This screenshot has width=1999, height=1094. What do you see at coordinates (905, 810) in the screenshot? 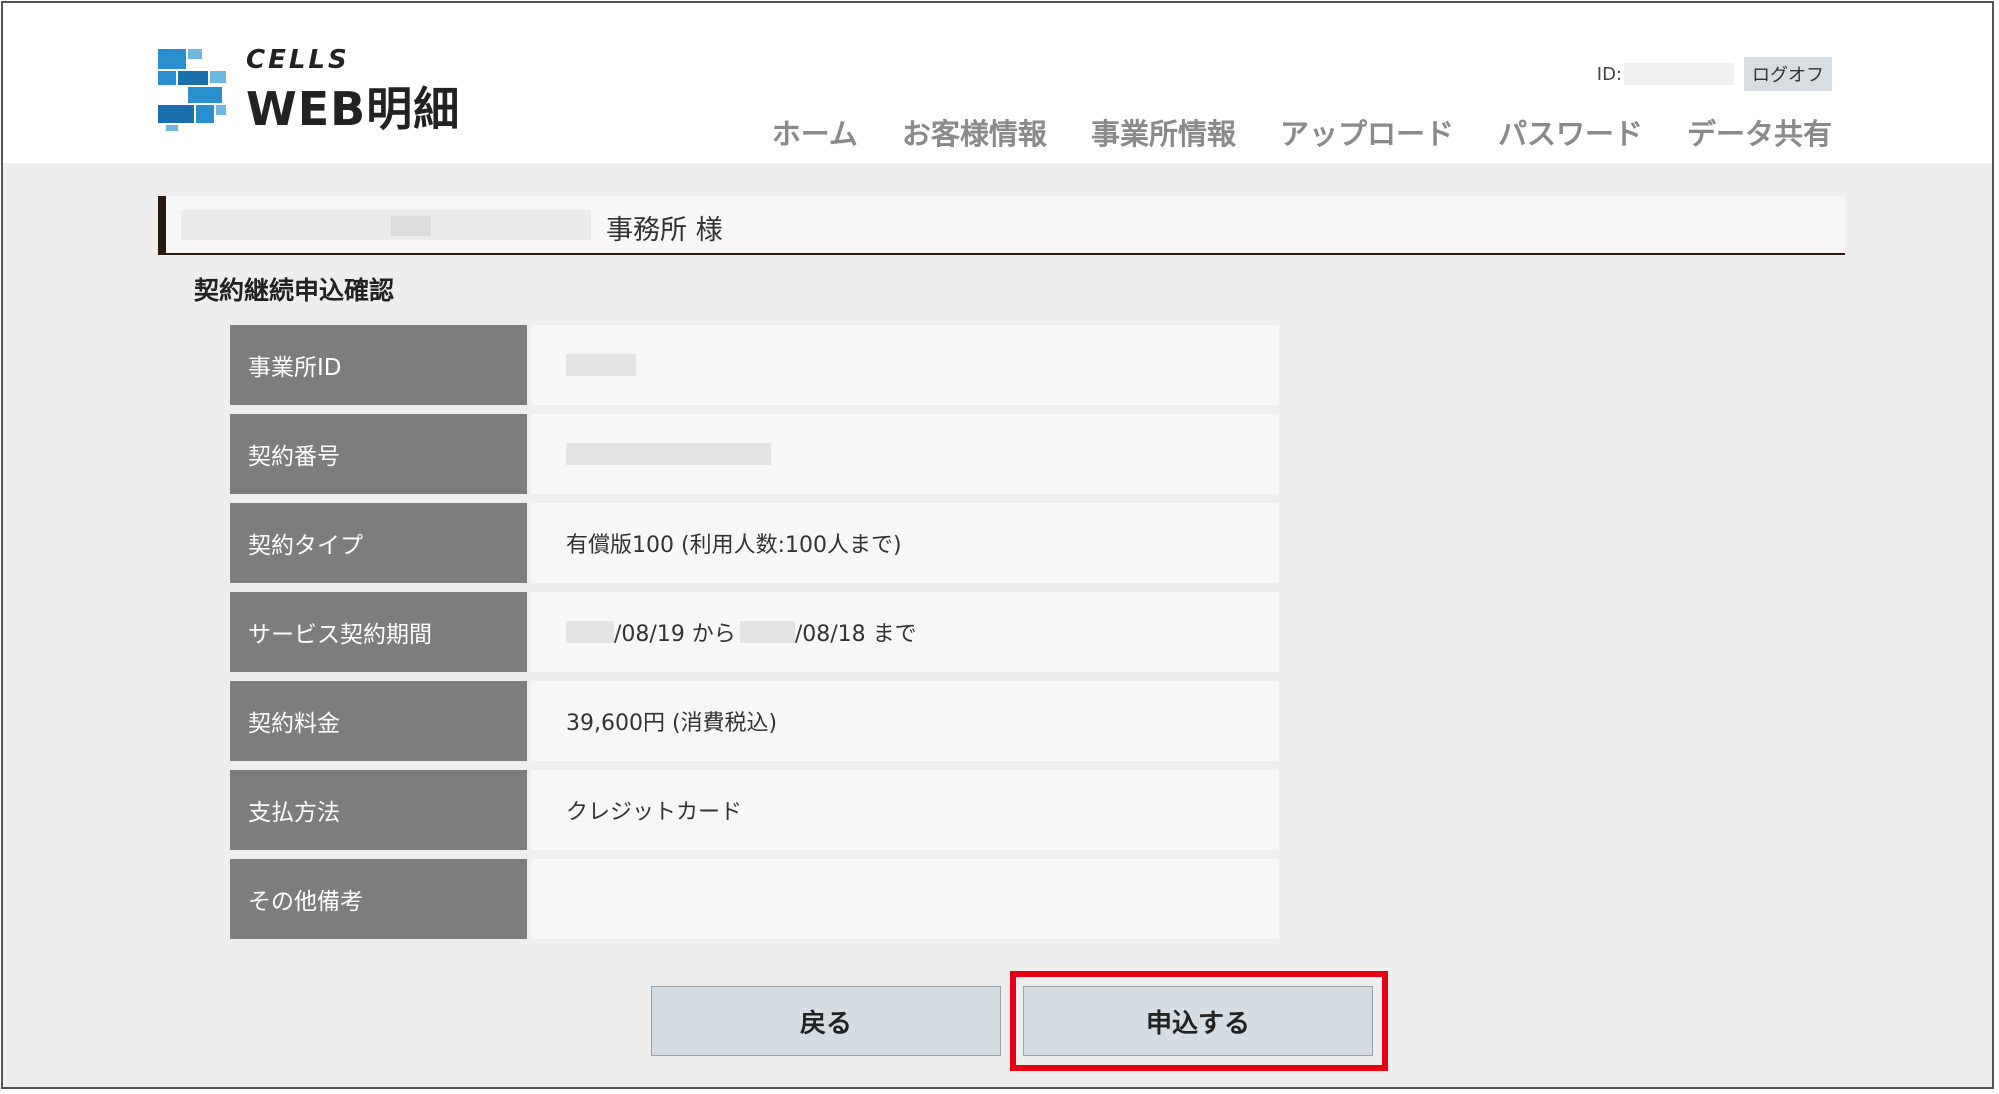
I see `payment-method-value: クレジットカード` at bounding box center [905, 810].